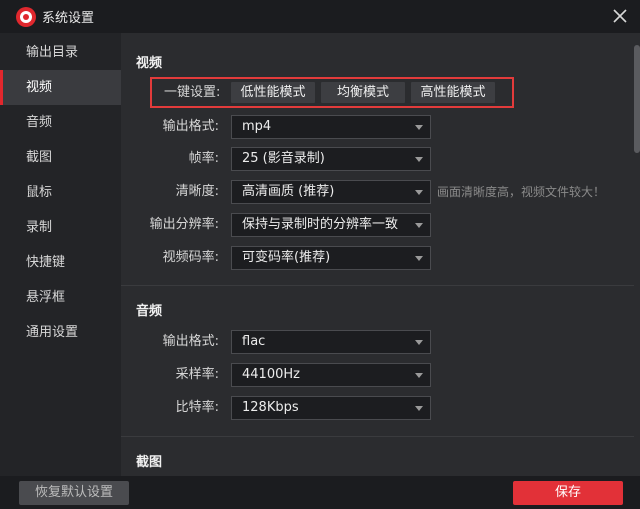 The image size is (640, 509). What do you see at coordinates (271, 374) in the screenshot?
I see `samplerate-value: 44100Hz` at bounding box center [271, 374].